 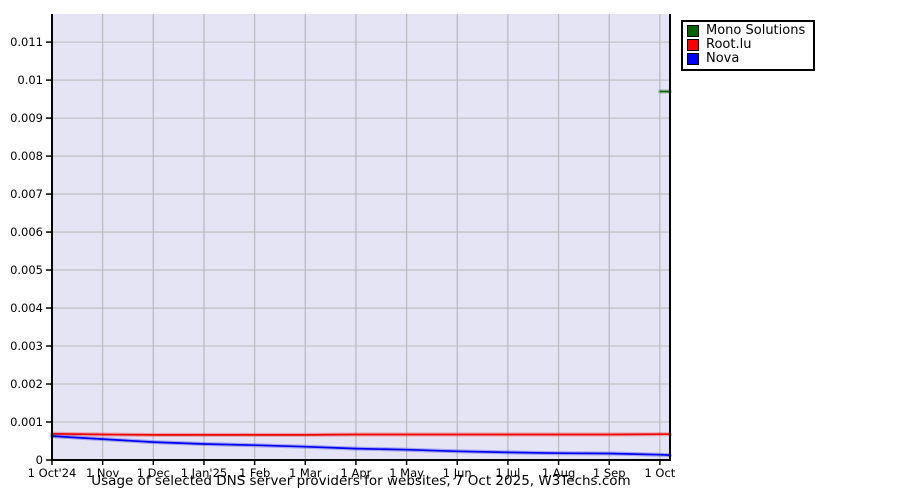 I want to click on y-tick-label: 0.009, so click(x=26, y=118).